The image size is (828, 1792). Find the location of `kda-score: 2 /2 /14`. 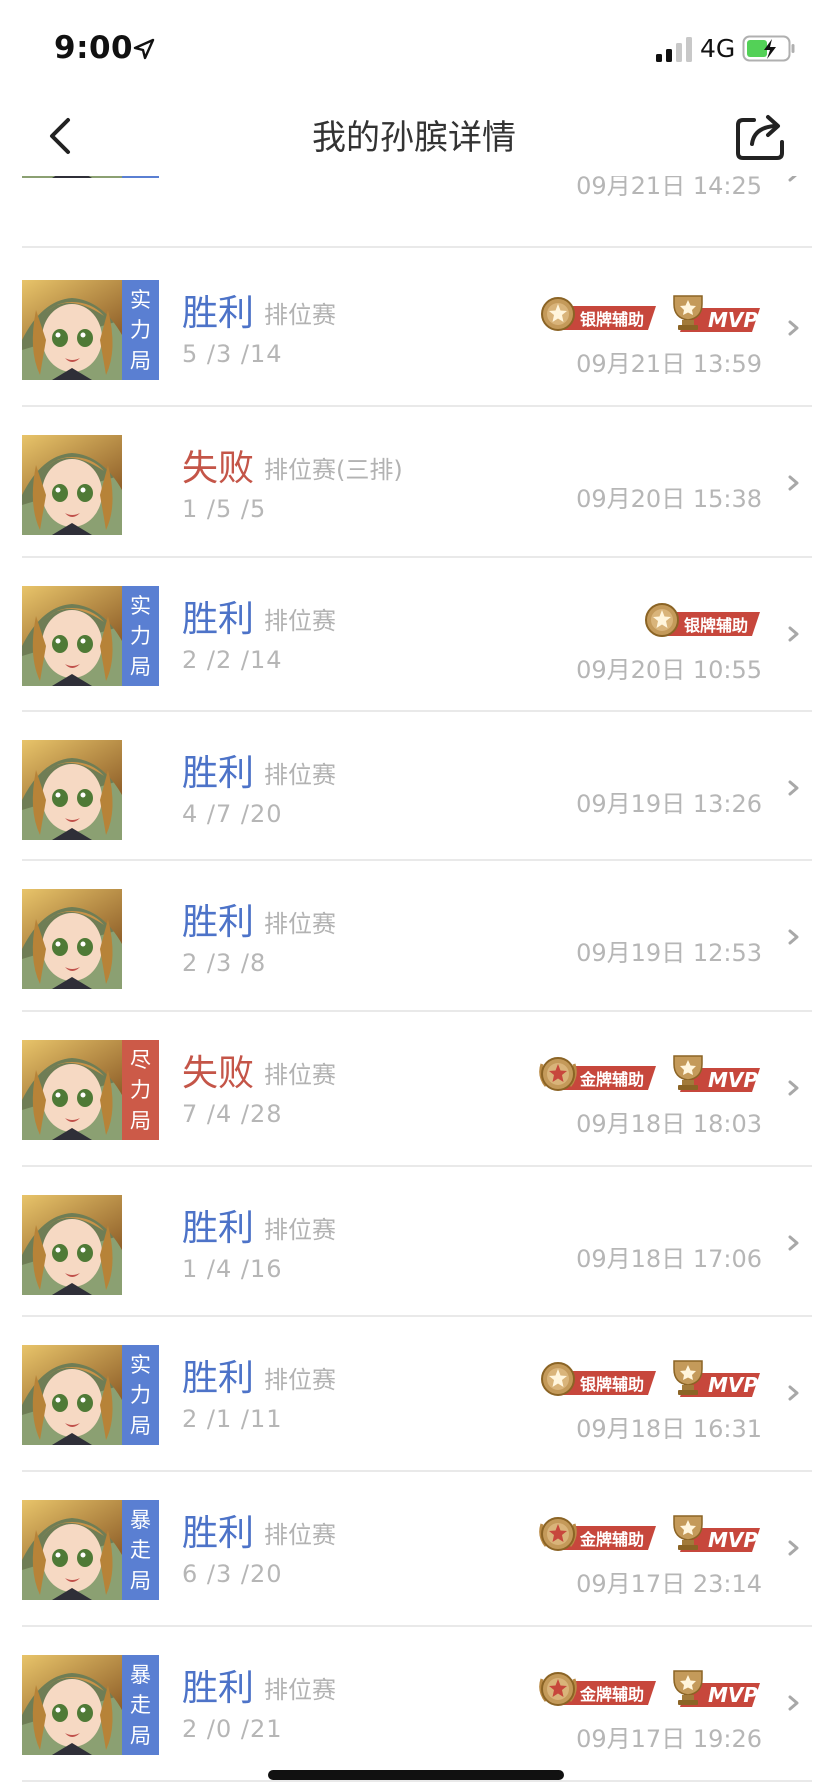

kda-score: 2 /2 /14 is located at coordinates (232, 660).